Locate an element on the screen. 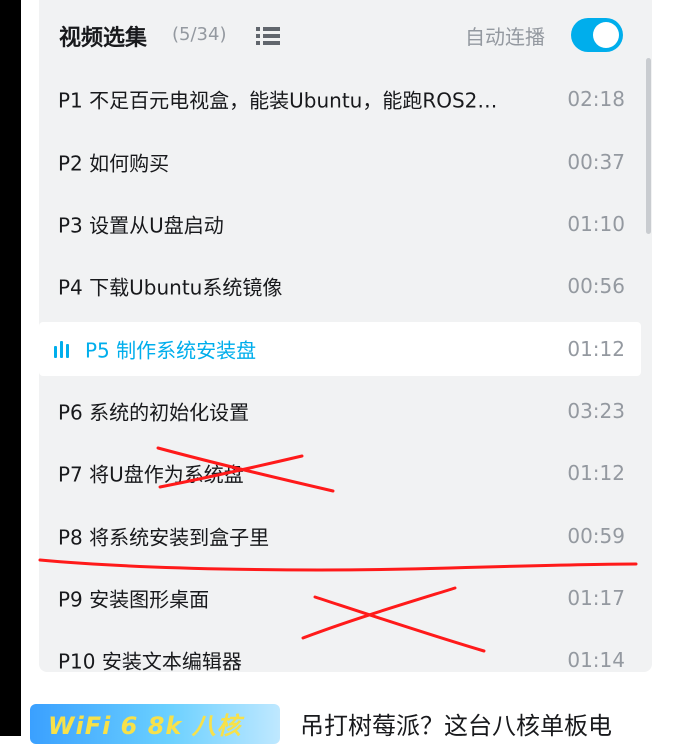 This screenshot has height=744, width=681. episode-title: P6 系统的初始化设置 is located at coordinates (154, 412).